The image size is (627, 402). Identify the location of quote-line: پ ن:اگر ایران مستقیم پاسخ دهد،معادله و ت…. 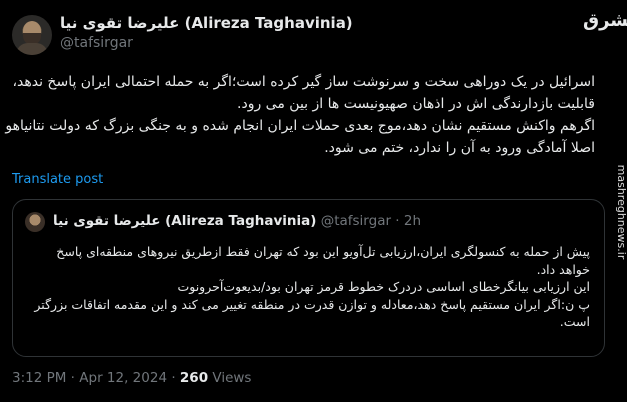
(312, 304).